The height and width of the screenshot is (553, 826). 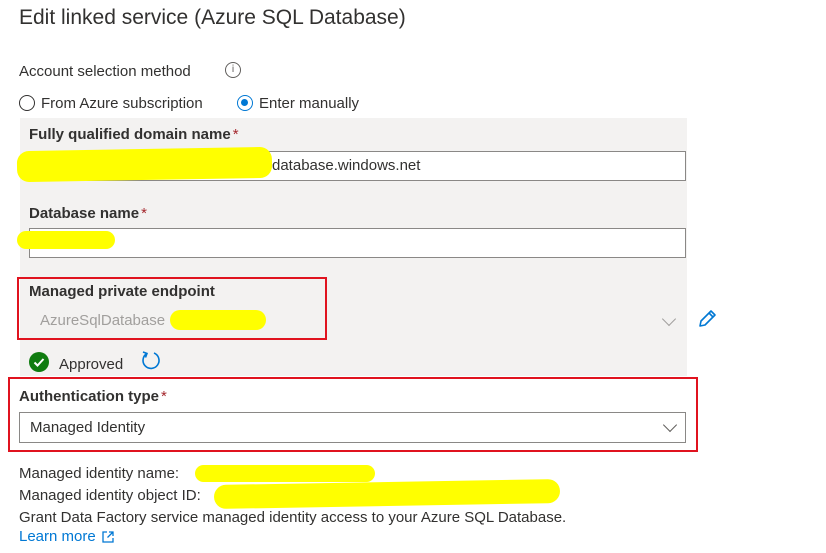 I want to click on account-selection-label: Account selection method, so click(x=105, y=71).